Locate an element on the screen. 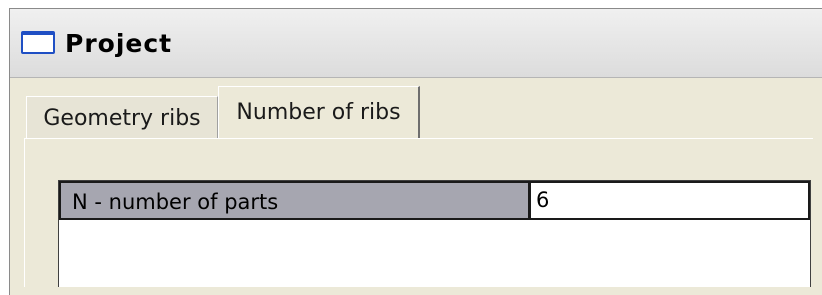 The width and height of the screenshot is (822, 295). window-icon is located at coordinates (38, 42).